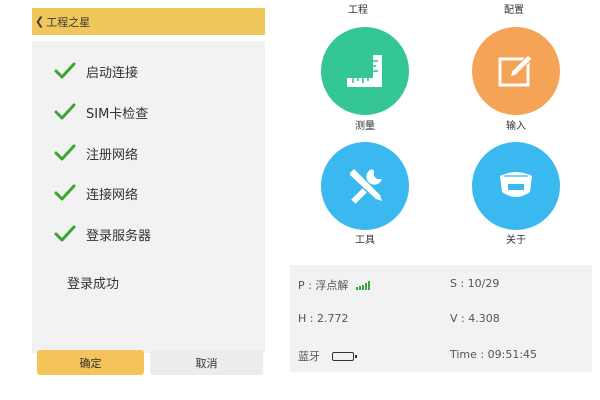 This screenshot has width=600, height=400. I want to click on menu-label-input: 输入, so click(516, 124).